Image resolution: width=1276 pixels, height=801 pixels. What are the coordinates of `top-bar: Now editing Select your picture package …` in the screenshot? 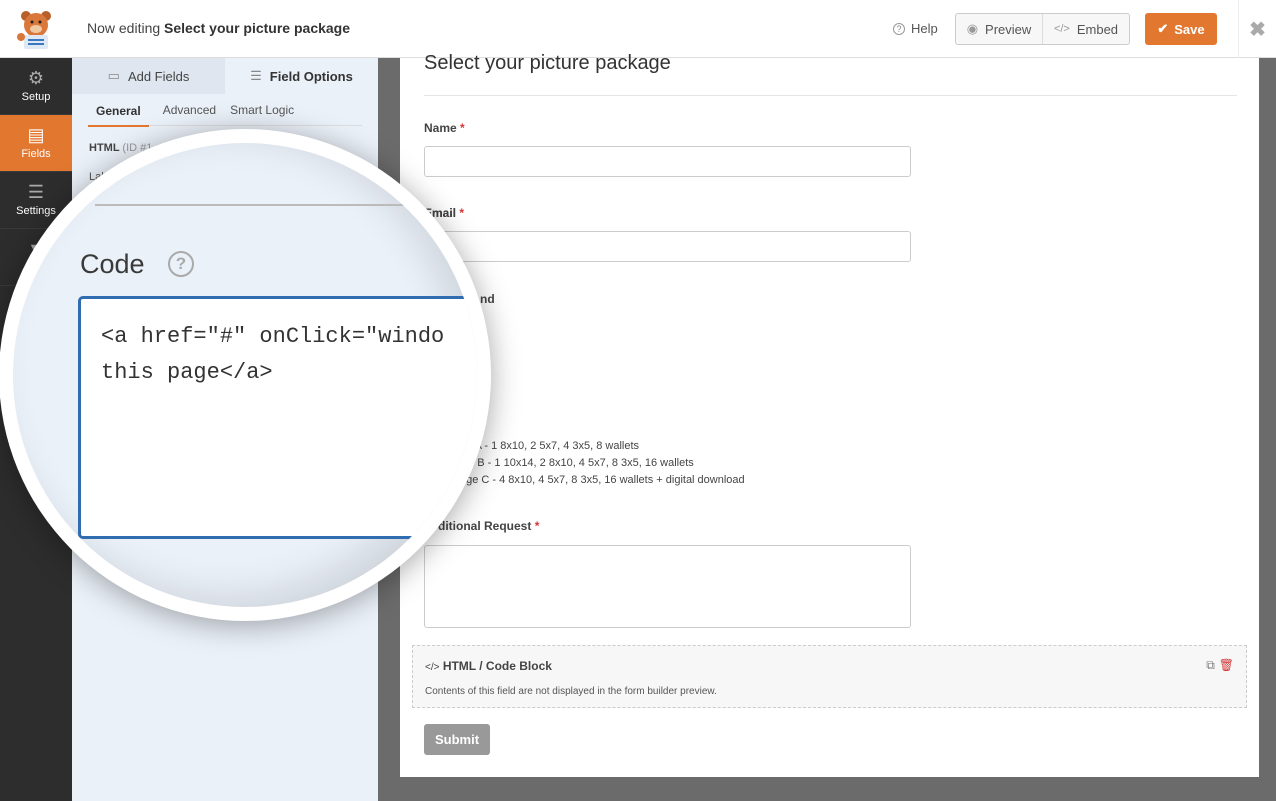 It's located at (638, 29).